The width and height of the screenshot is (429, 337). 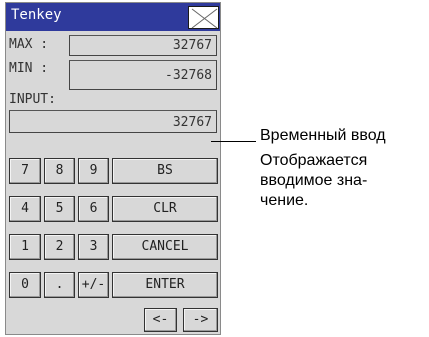 What do you see at coordinates (25, 171) in the screenshot?
I see `key-7: 7` at bounding box center [25, 171].